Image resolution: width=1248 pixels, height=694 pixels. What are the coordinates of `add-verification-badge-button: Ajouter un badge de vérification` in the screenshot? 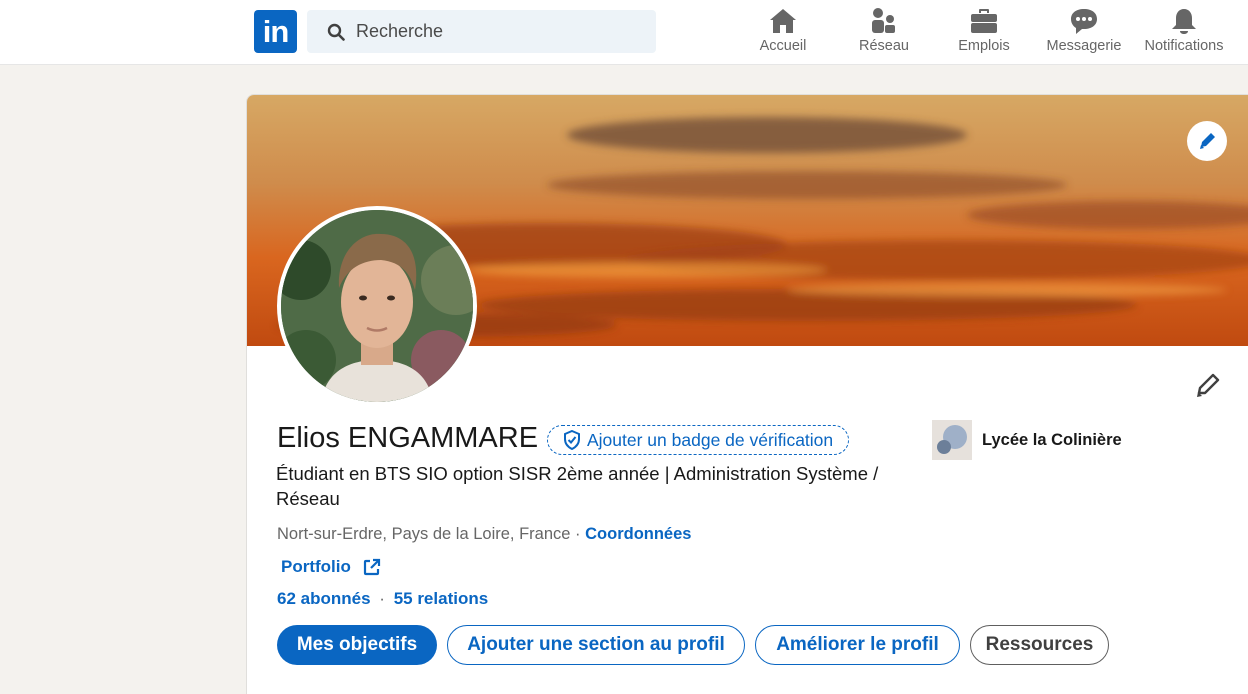 It's located at (698, 440).